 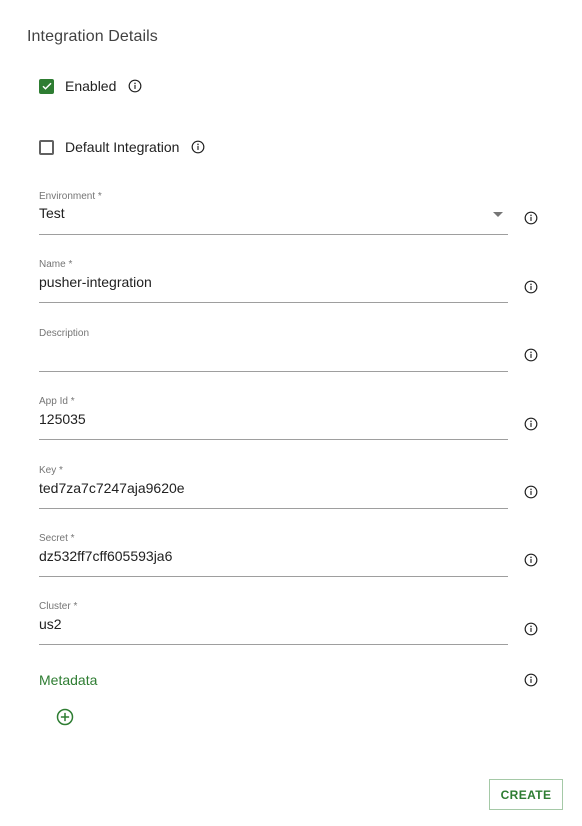 I want to click on check-icon, so click(x=46, y=86).